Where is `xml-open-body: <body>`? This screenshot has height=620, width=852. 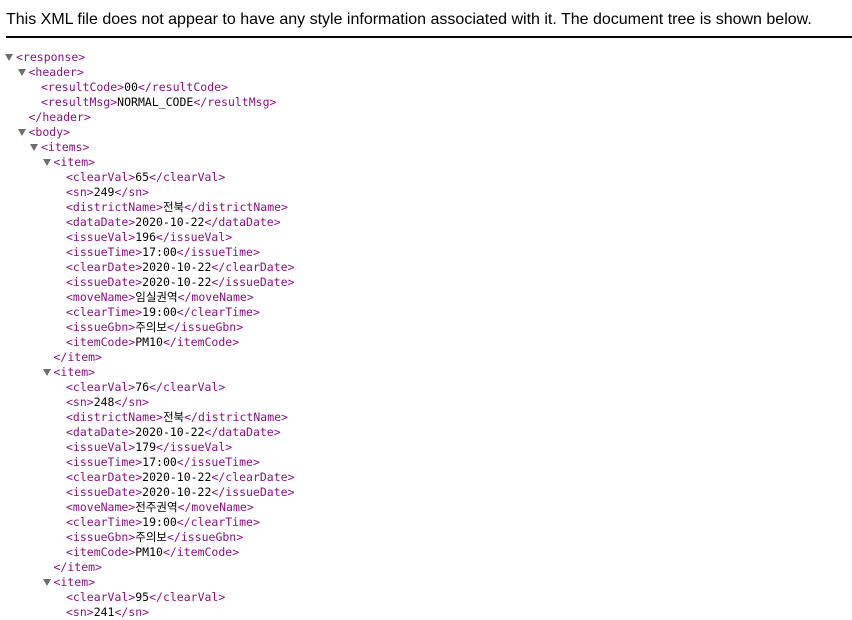
xml-open-body: <body> is located at coordinates (426, 132).